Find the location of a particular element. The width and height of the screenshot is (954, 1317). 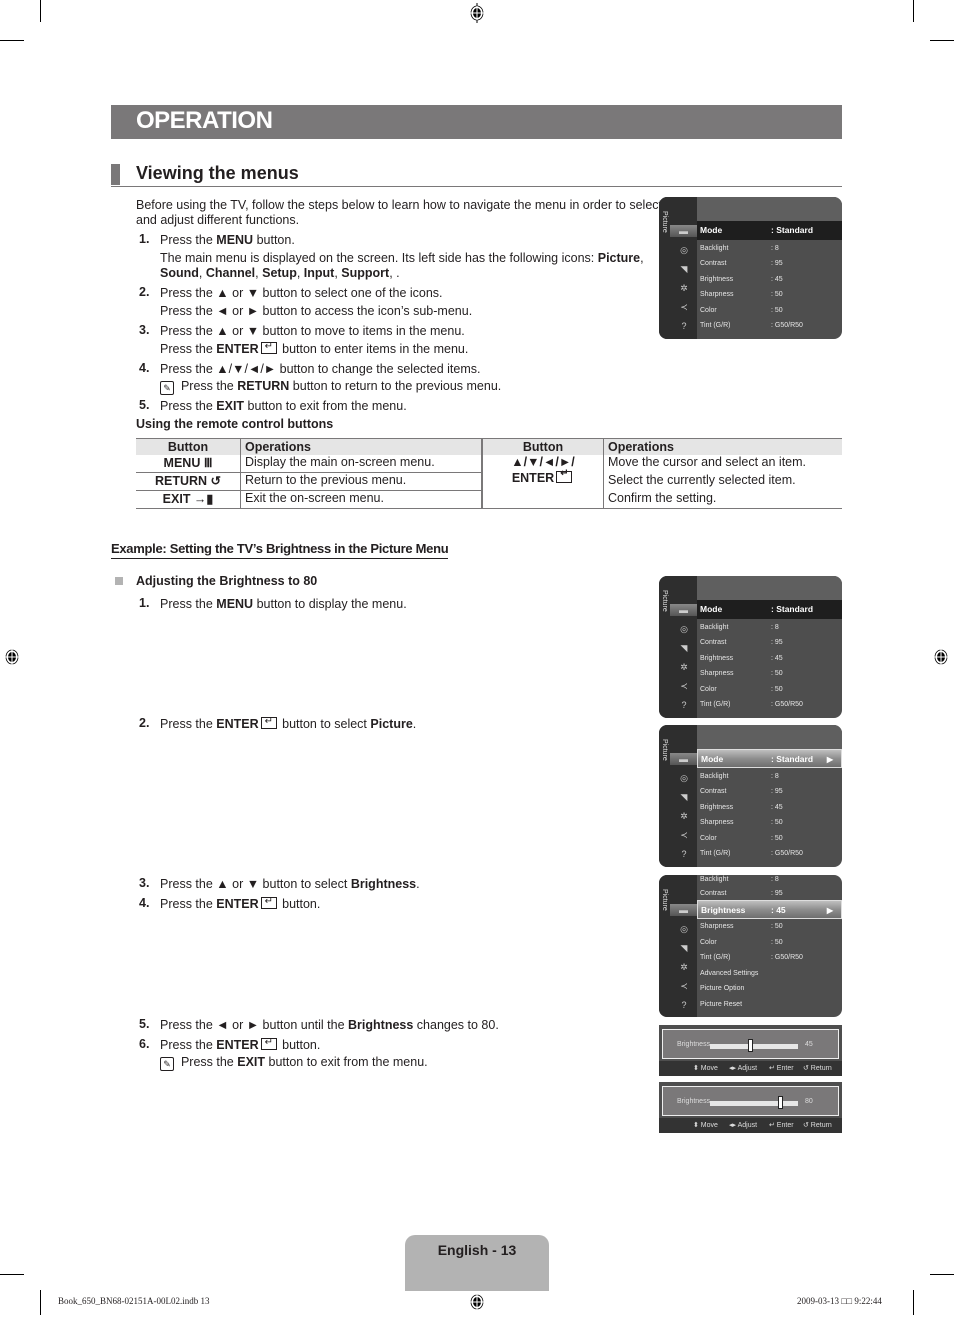

slider-label: Brightness is located at coordinates (694, 1101).